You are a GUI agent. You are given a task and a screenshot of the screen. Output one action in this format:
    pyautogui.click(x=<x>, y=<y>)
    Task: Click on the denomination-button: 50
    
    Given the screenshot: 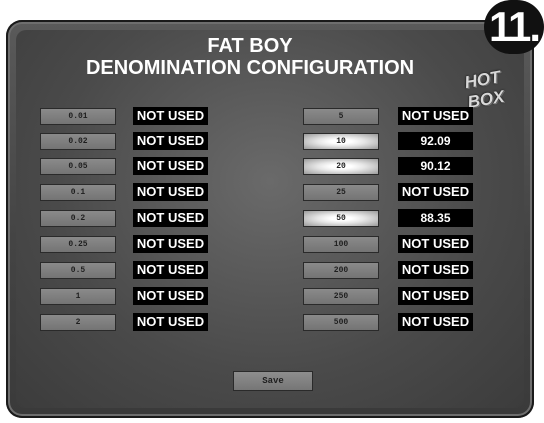 What is the action you would take?
    pyautogui.click(x=341, y=218)
    